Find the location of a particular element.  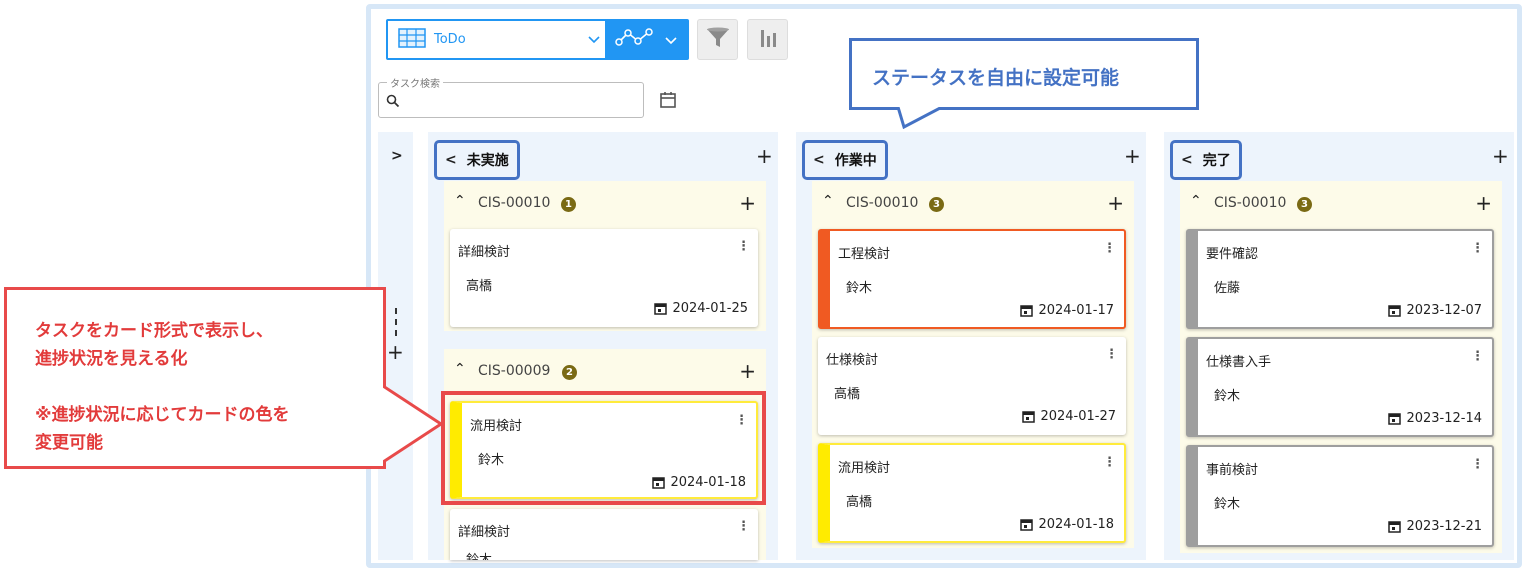

view-selector-label: ToDo is located at coordinates (450, 39).